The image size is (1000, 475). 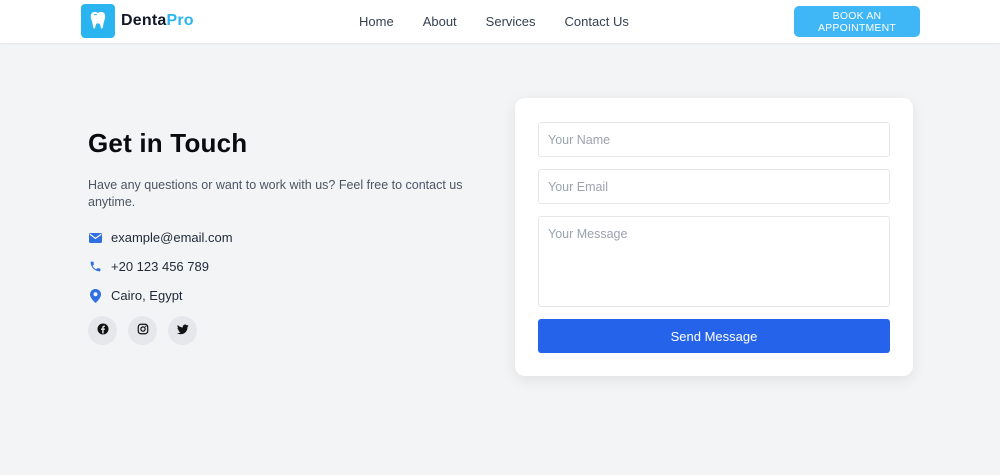 What do you see at coordinates (440, 21) in the screenshot?
I see `nav-about: About` at bounding box center [440, 21].